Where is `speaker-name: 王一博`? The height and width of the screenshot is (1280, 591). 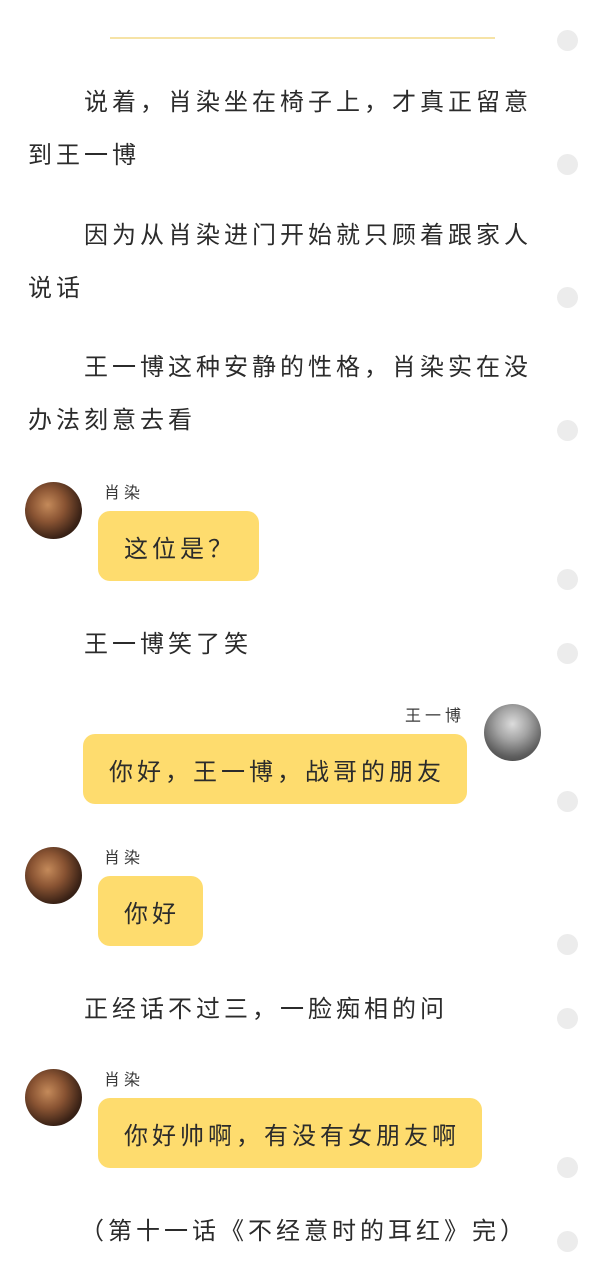
speaker-name: 王一博 is located at coordinates (435, 715).